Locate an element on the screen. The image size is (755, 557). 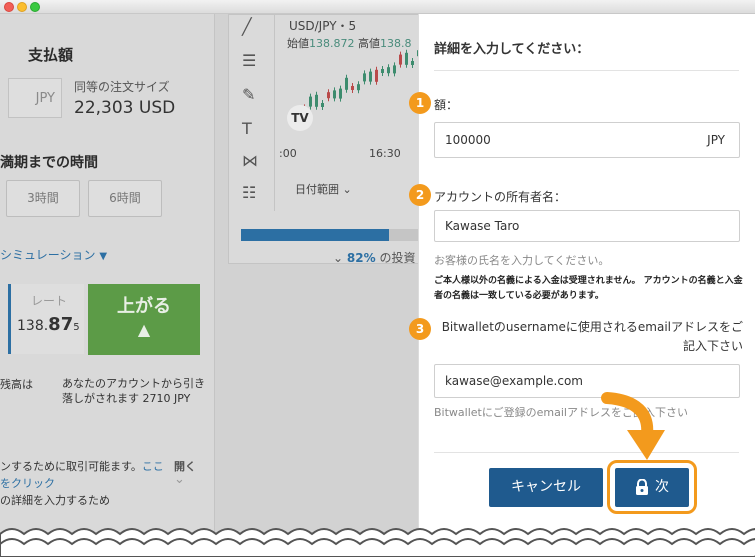
step-badge-1: 1 is located at coordinates (420, 103).